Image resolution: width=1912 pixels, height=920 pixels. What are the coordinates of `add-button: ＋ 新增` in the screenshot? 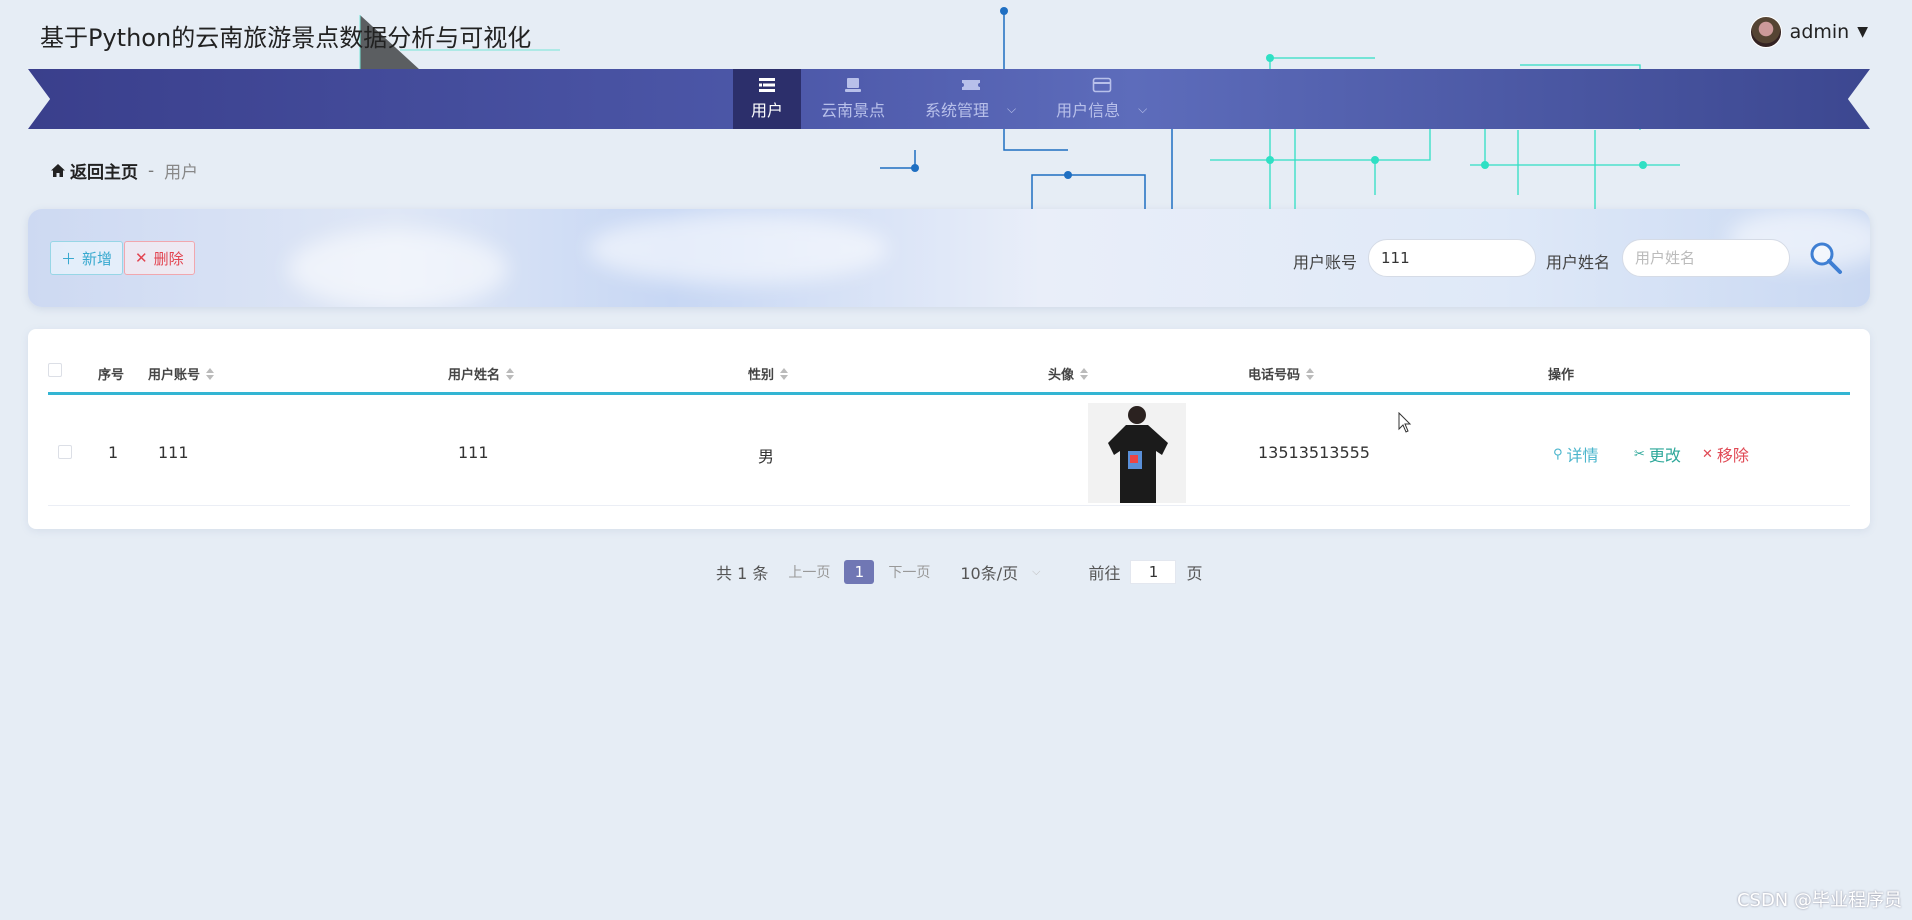 It's located at (87, 258).